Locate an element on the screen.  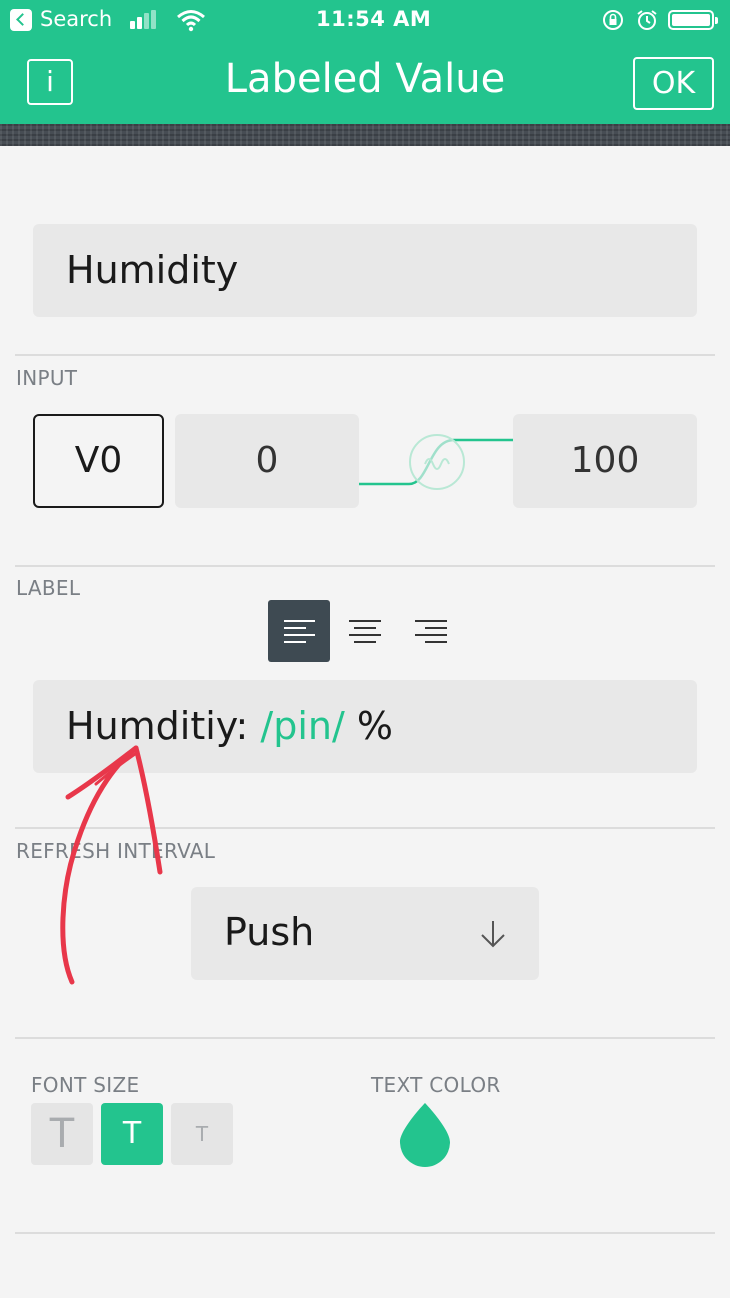
label-format-text: Humditiy: /pin/ % is located at coordinates (229, 726).